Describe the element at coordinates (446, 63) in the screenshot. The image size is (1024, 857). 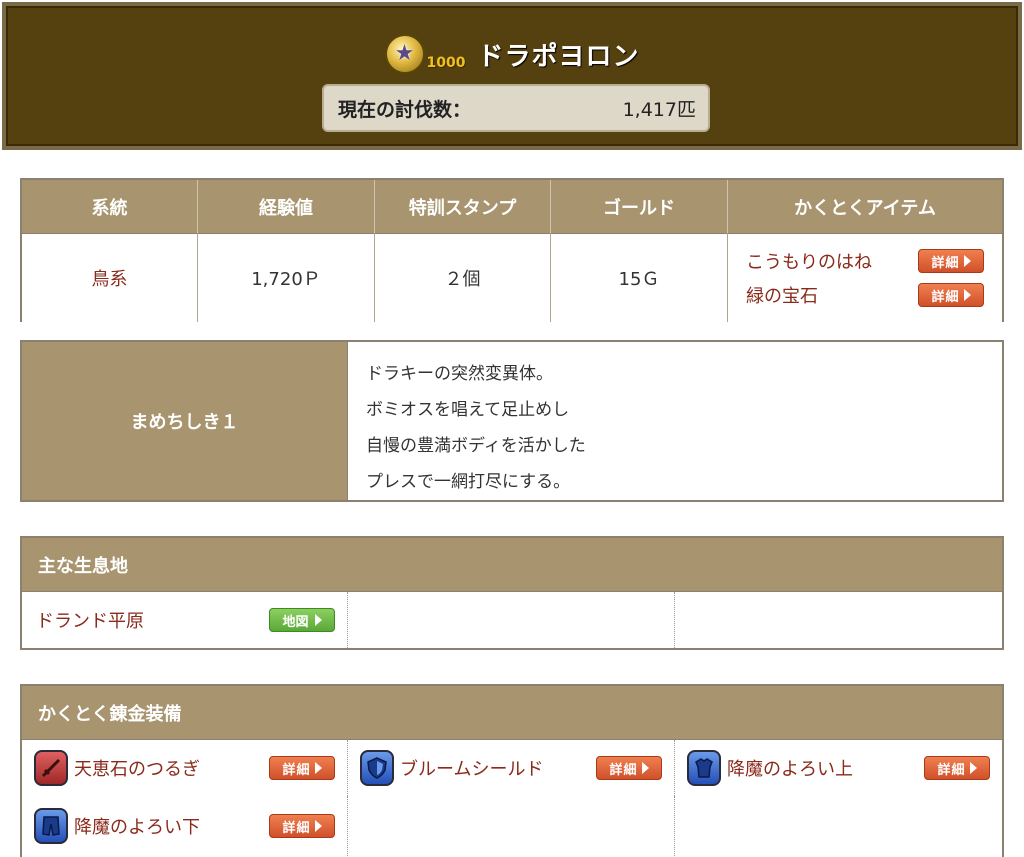
I see `coin-value: 1000` at that location.